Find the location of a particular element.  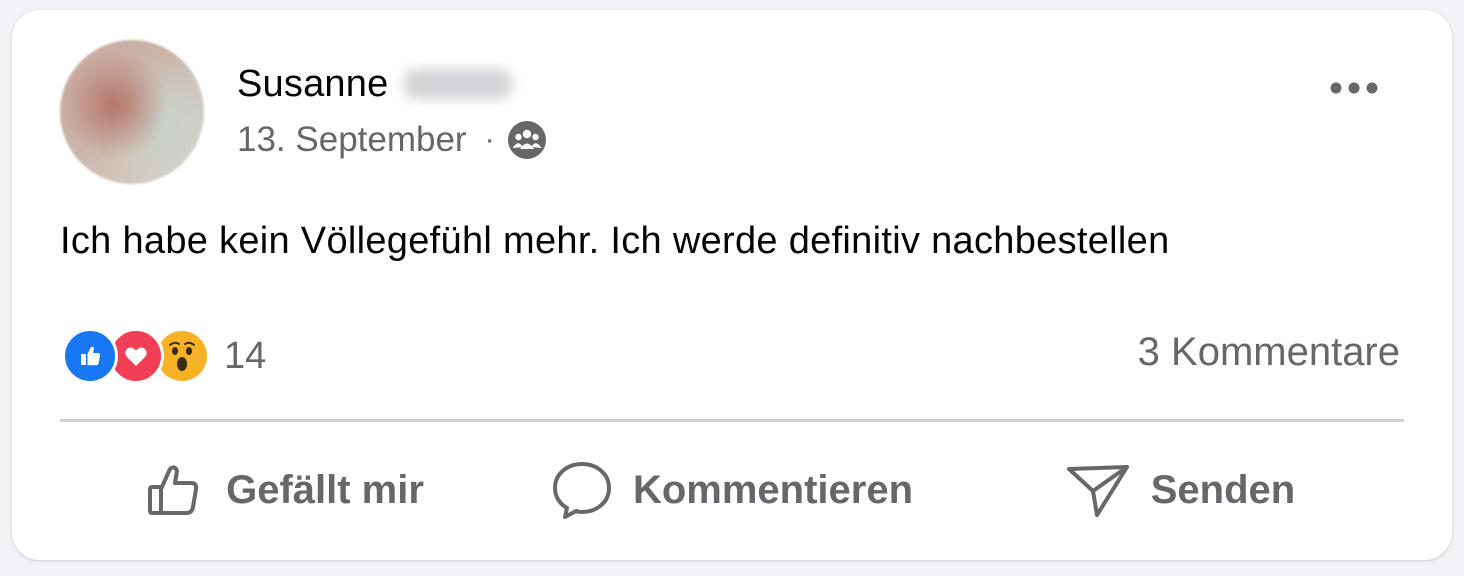

like-button: Gefällt mir is located at coordinates (284, 490).